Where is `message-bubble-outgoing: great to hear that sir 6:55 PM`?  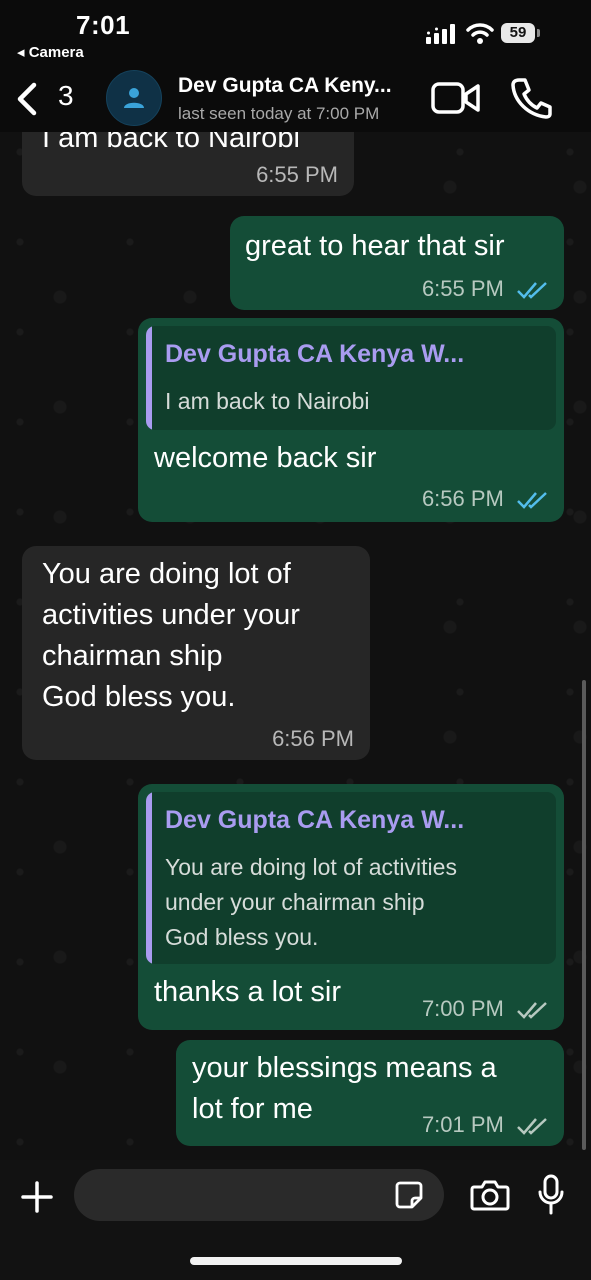 message-bubble-outgoing: great to hear that sir 6:55 PM is located at coordinates (397, 263).